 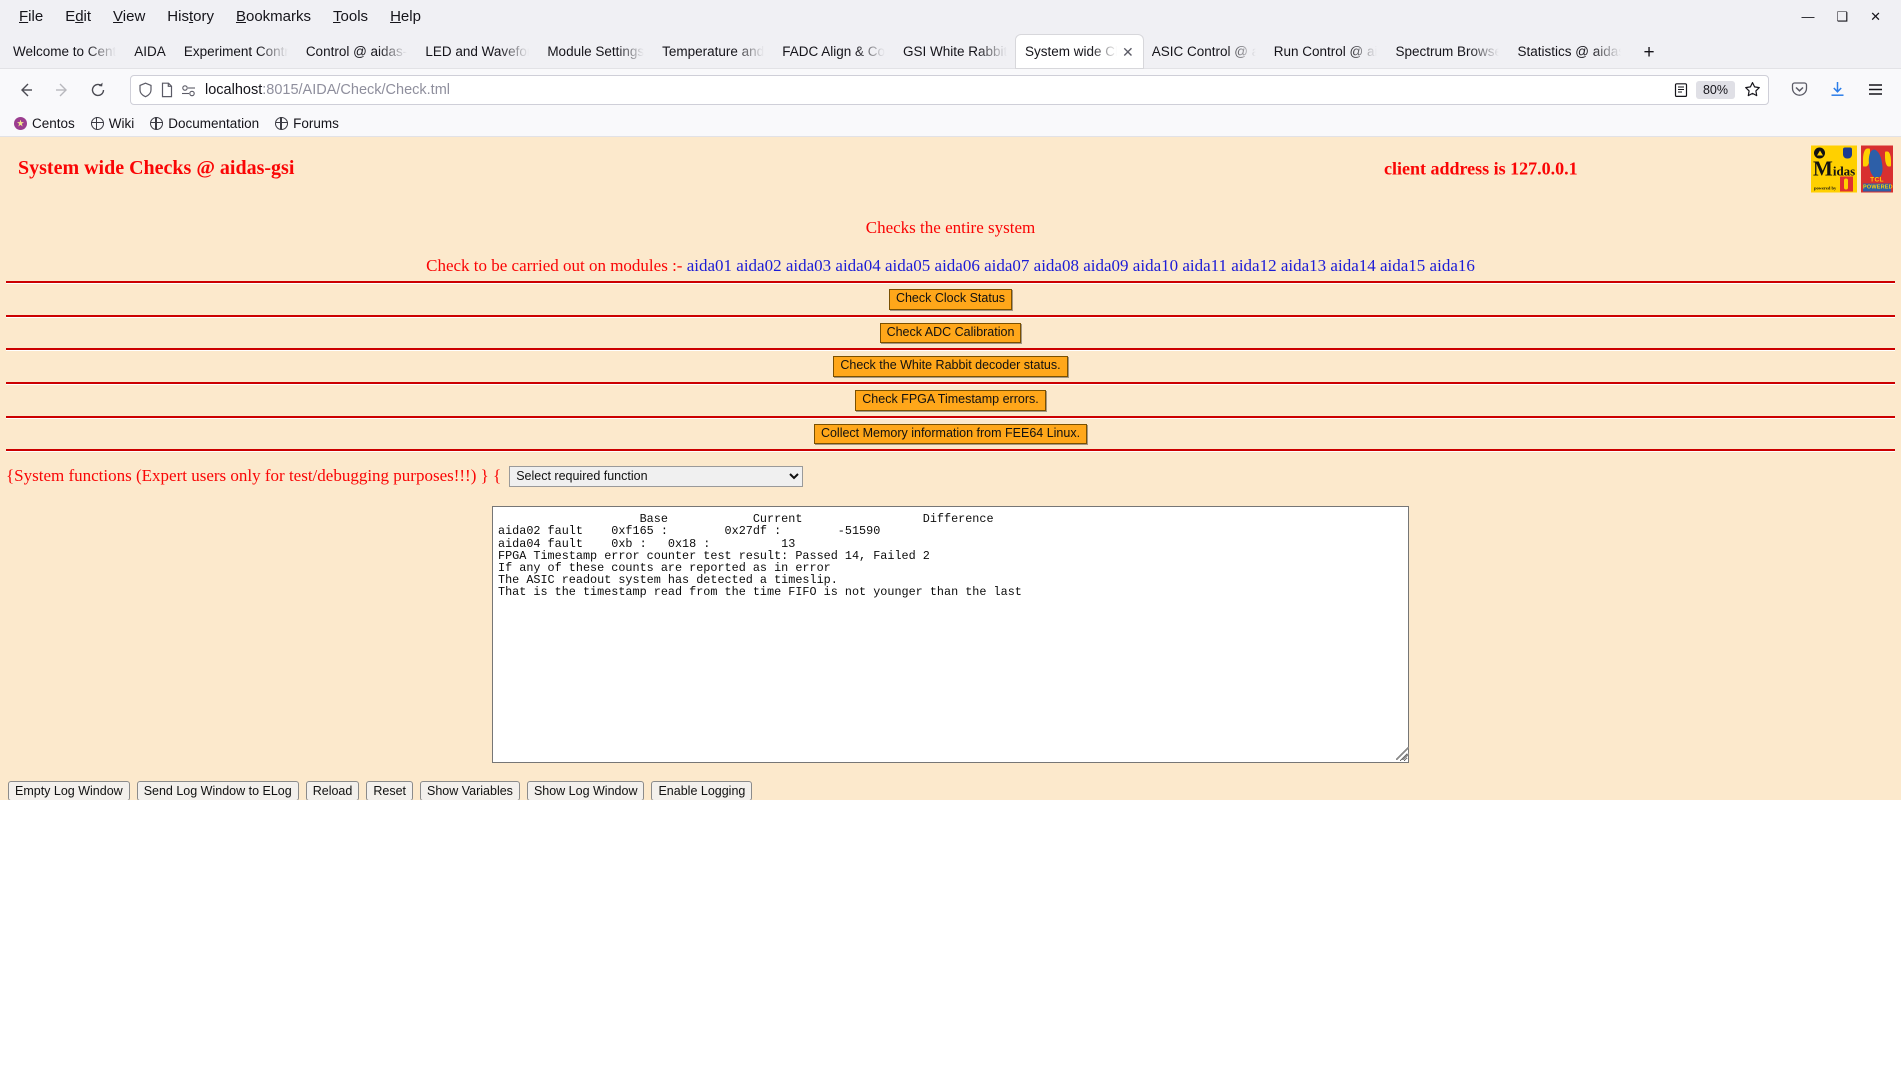 I want to click on app-menu-icon, so click(x=1875, y=90).